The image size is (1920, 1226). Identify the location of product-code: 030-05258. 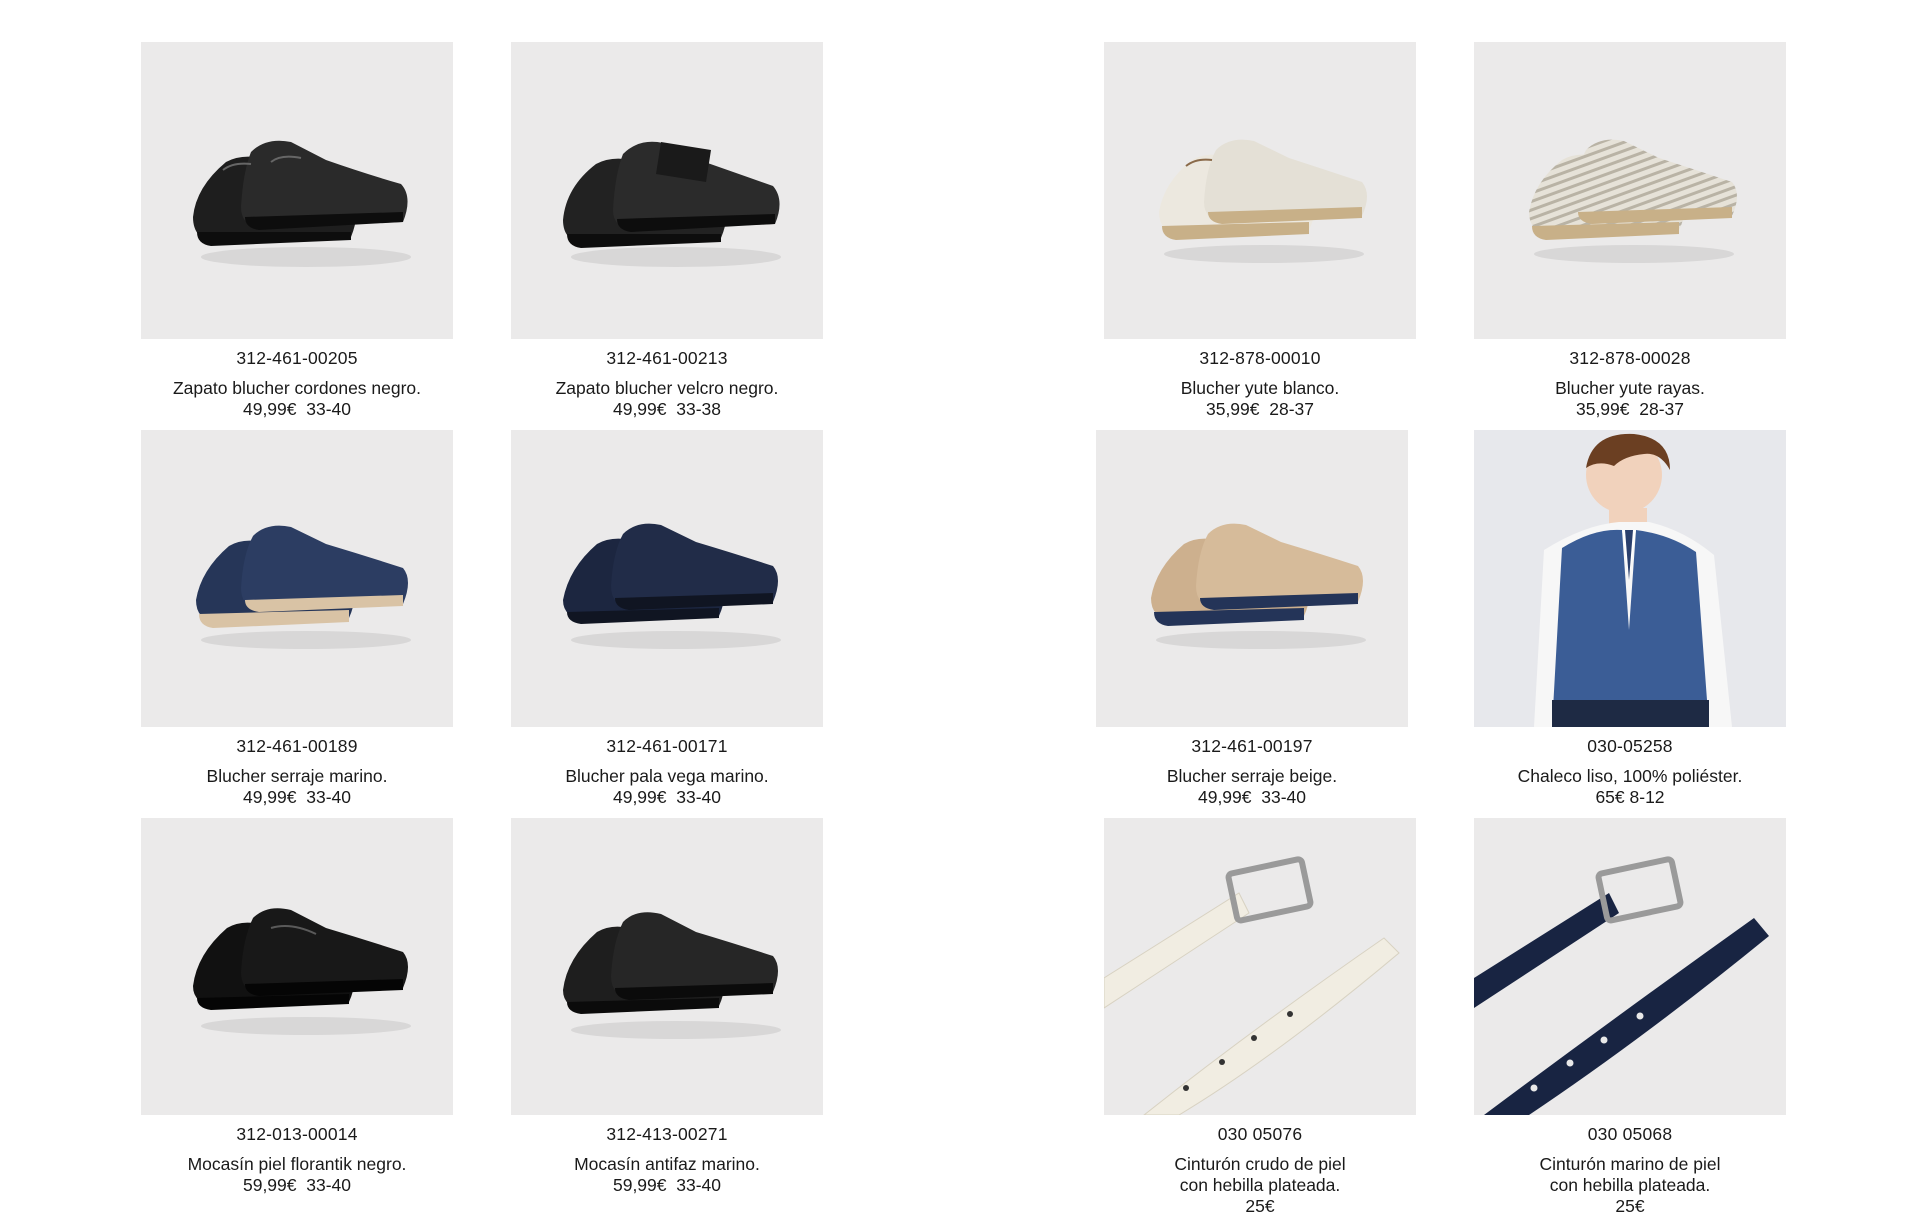
(1630, 746).